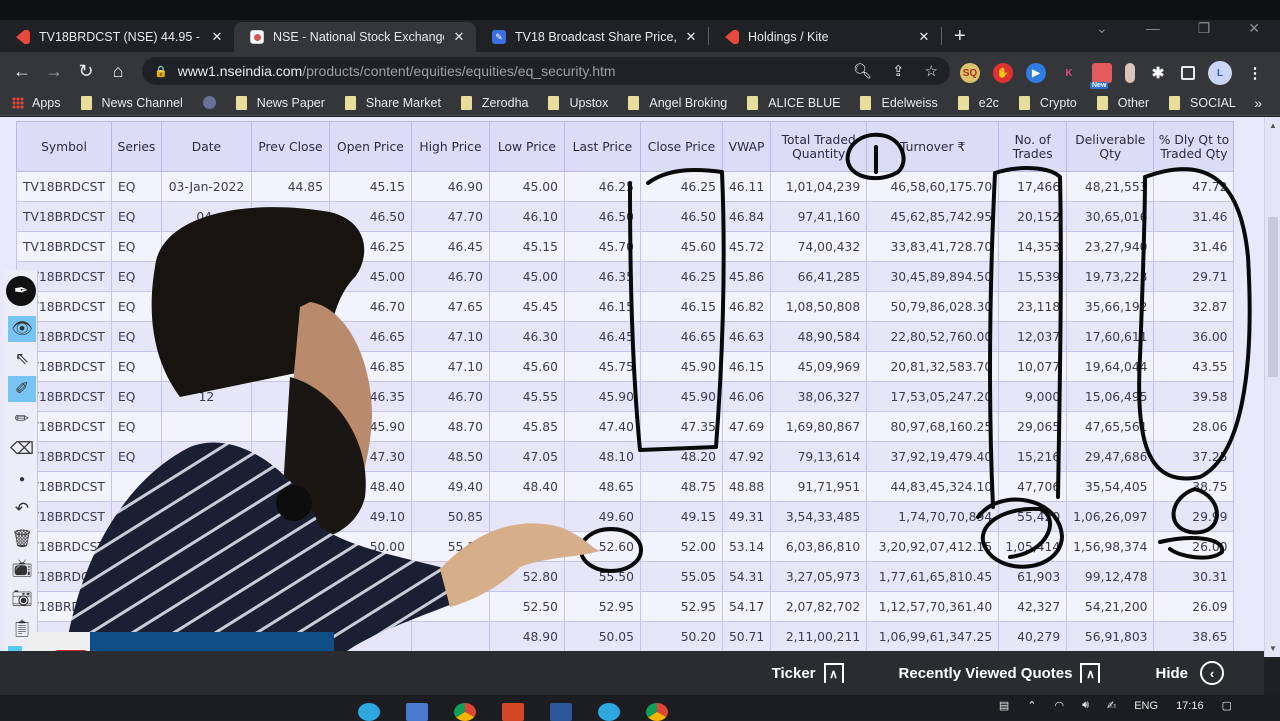 The width and height of the screenshot is (1280, 721). Describe the element at coordinates (22, 599) in the screenshot. I see `camera-icon: 📷︎` at that location.